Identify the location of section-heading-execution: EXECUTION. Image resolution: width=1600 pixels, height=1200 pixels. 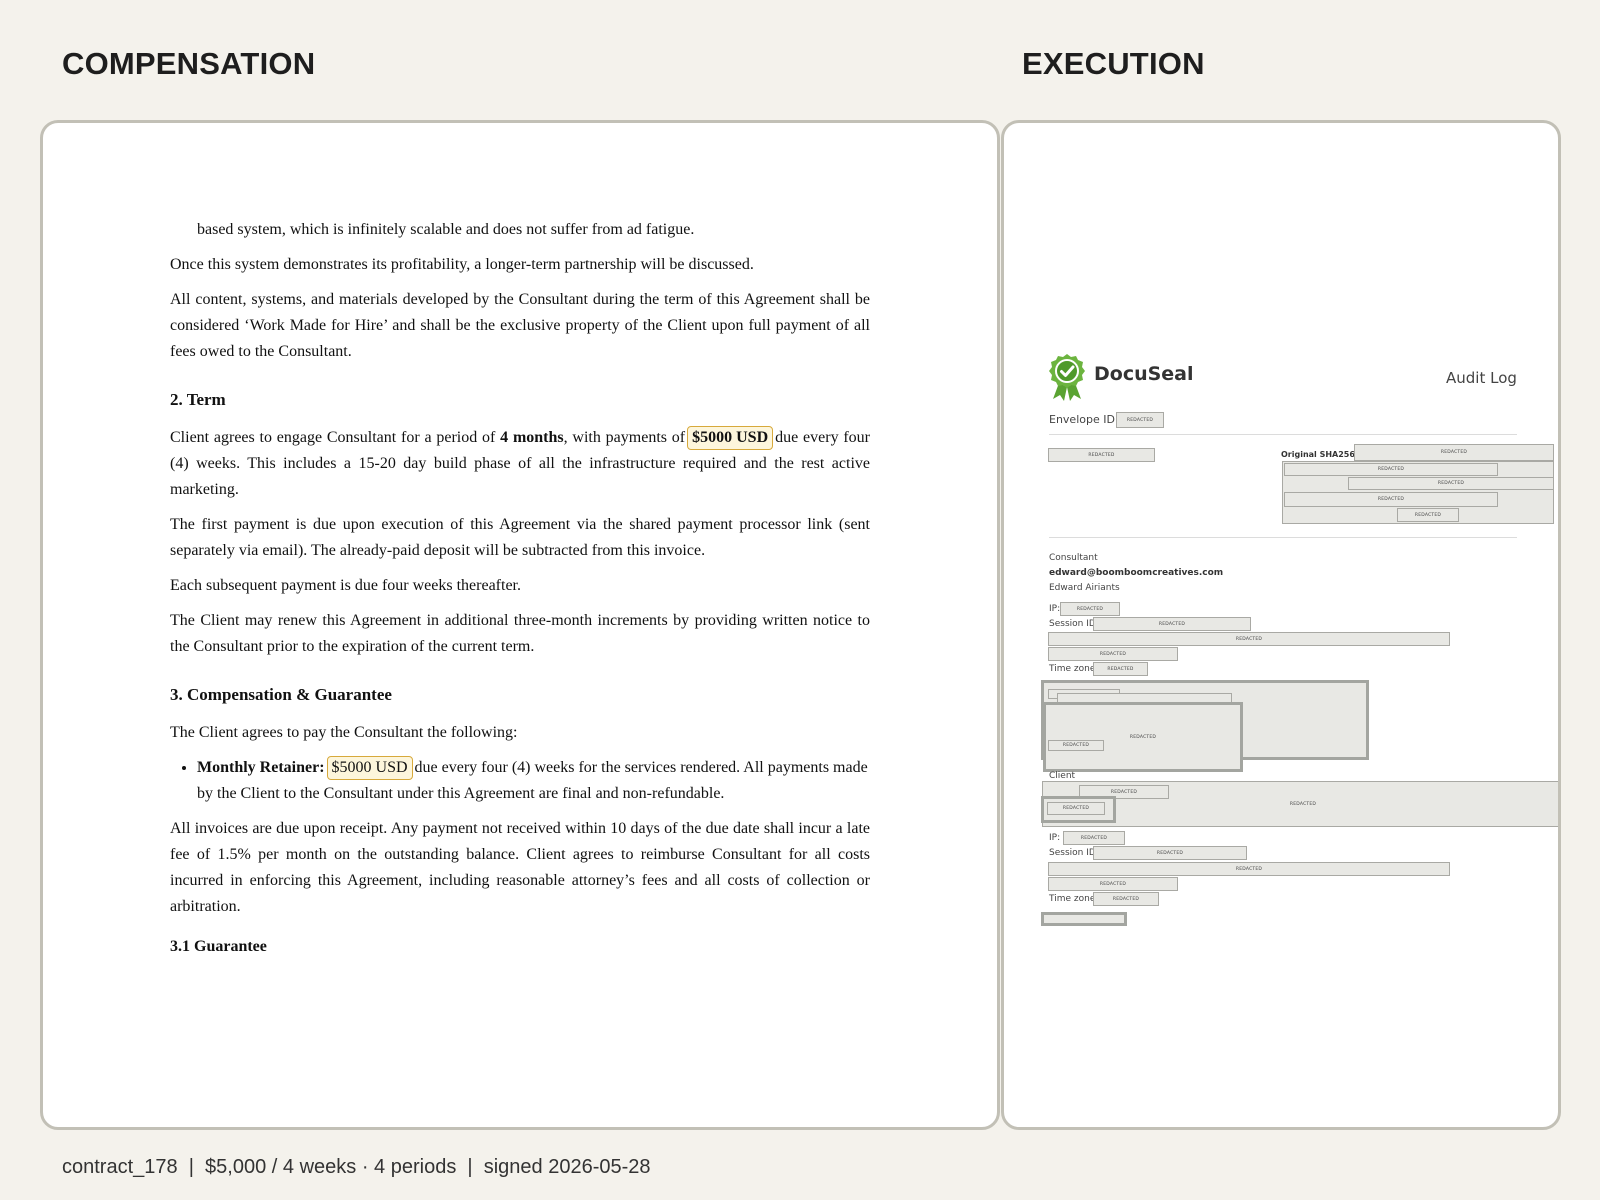
(1113, 63).